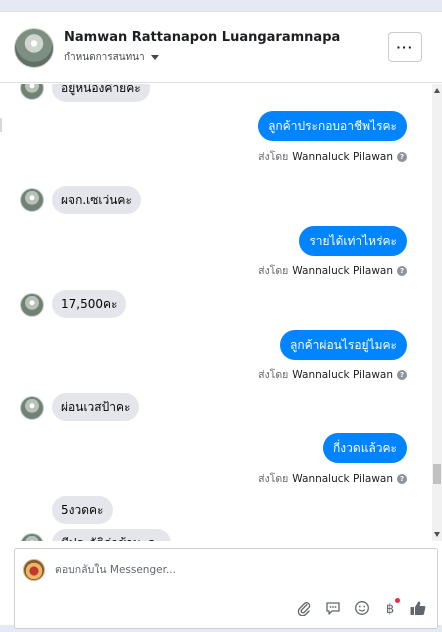 The width and height of the screenshot is (442, 632). I want to click on reply-input, so click(240, 570).